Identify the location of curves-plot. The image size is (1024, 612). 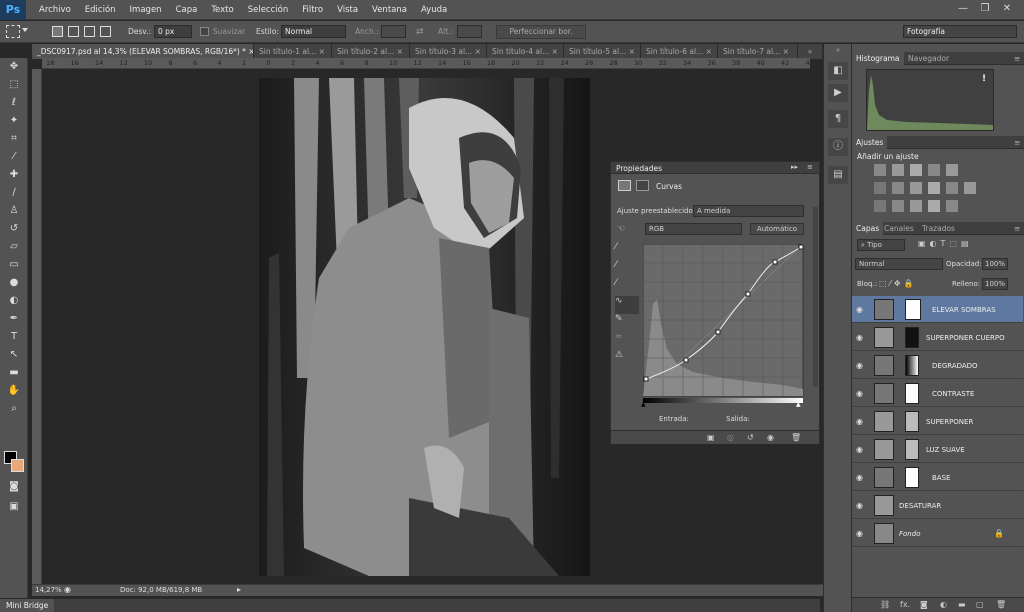
(723, 321).